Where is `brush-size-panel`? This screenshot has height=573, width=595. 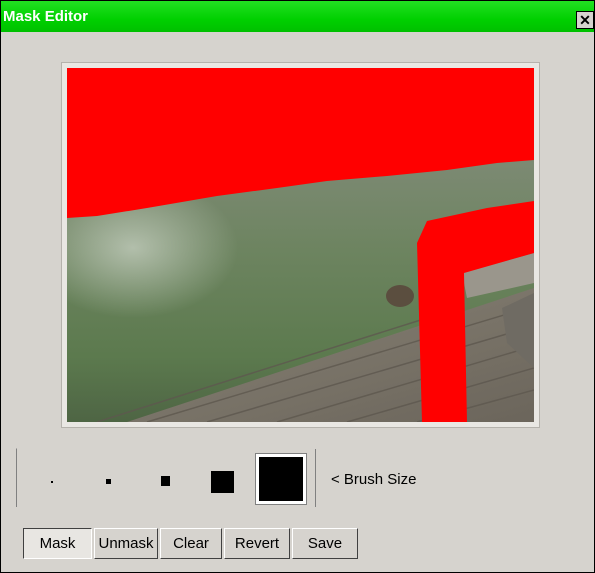 brush-size-panel is located at coordinates (166, 477).